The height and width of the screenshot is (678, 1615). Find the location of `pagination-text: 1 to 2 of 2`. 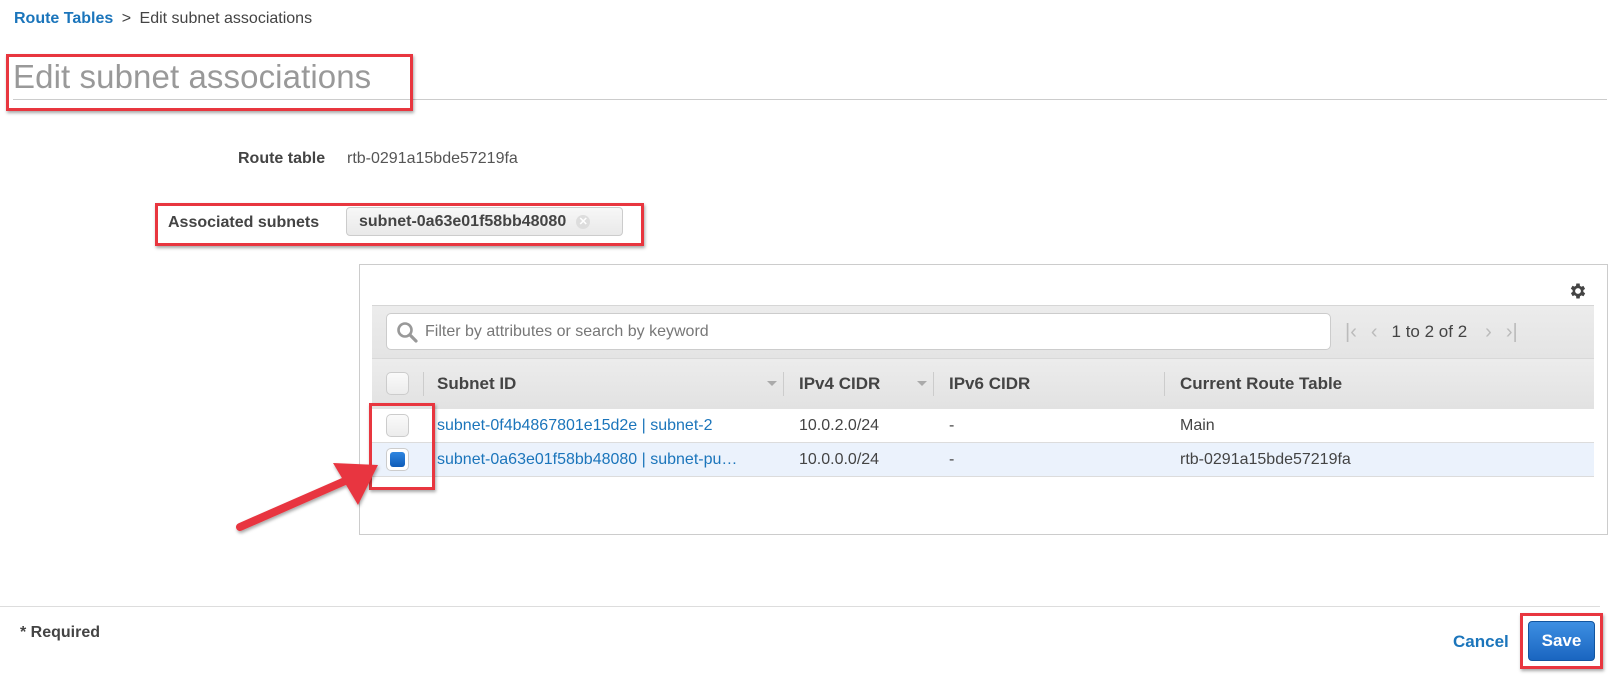

pagination-text: 1 to 2 of 2 is located at coordinates (1429, 331).